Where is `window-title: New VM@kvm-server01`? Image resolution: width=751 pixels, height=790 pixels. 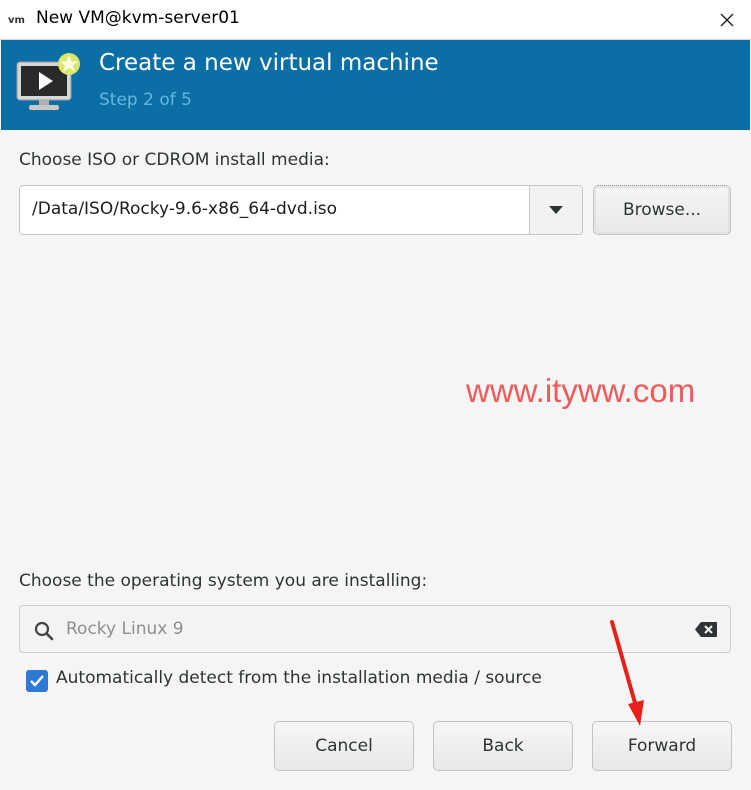
window-title: New VM@kvm-server01 is located at coordinates (138, 18).